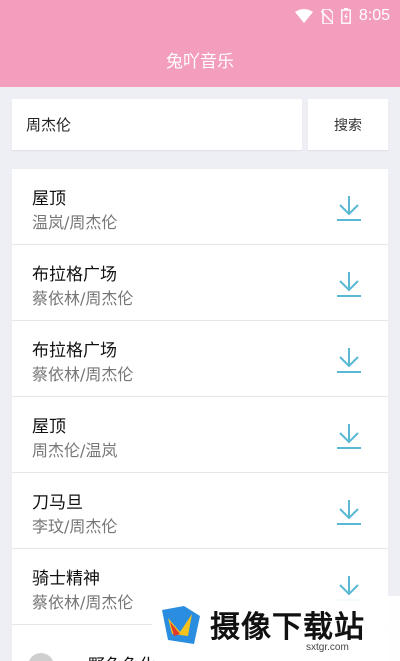 The height and width of the screenshot is (661, 400). What do you see at coordinates (374, 15) in the screenshot?
I see `status-time: 8:05` at bounding box center [374, 15].